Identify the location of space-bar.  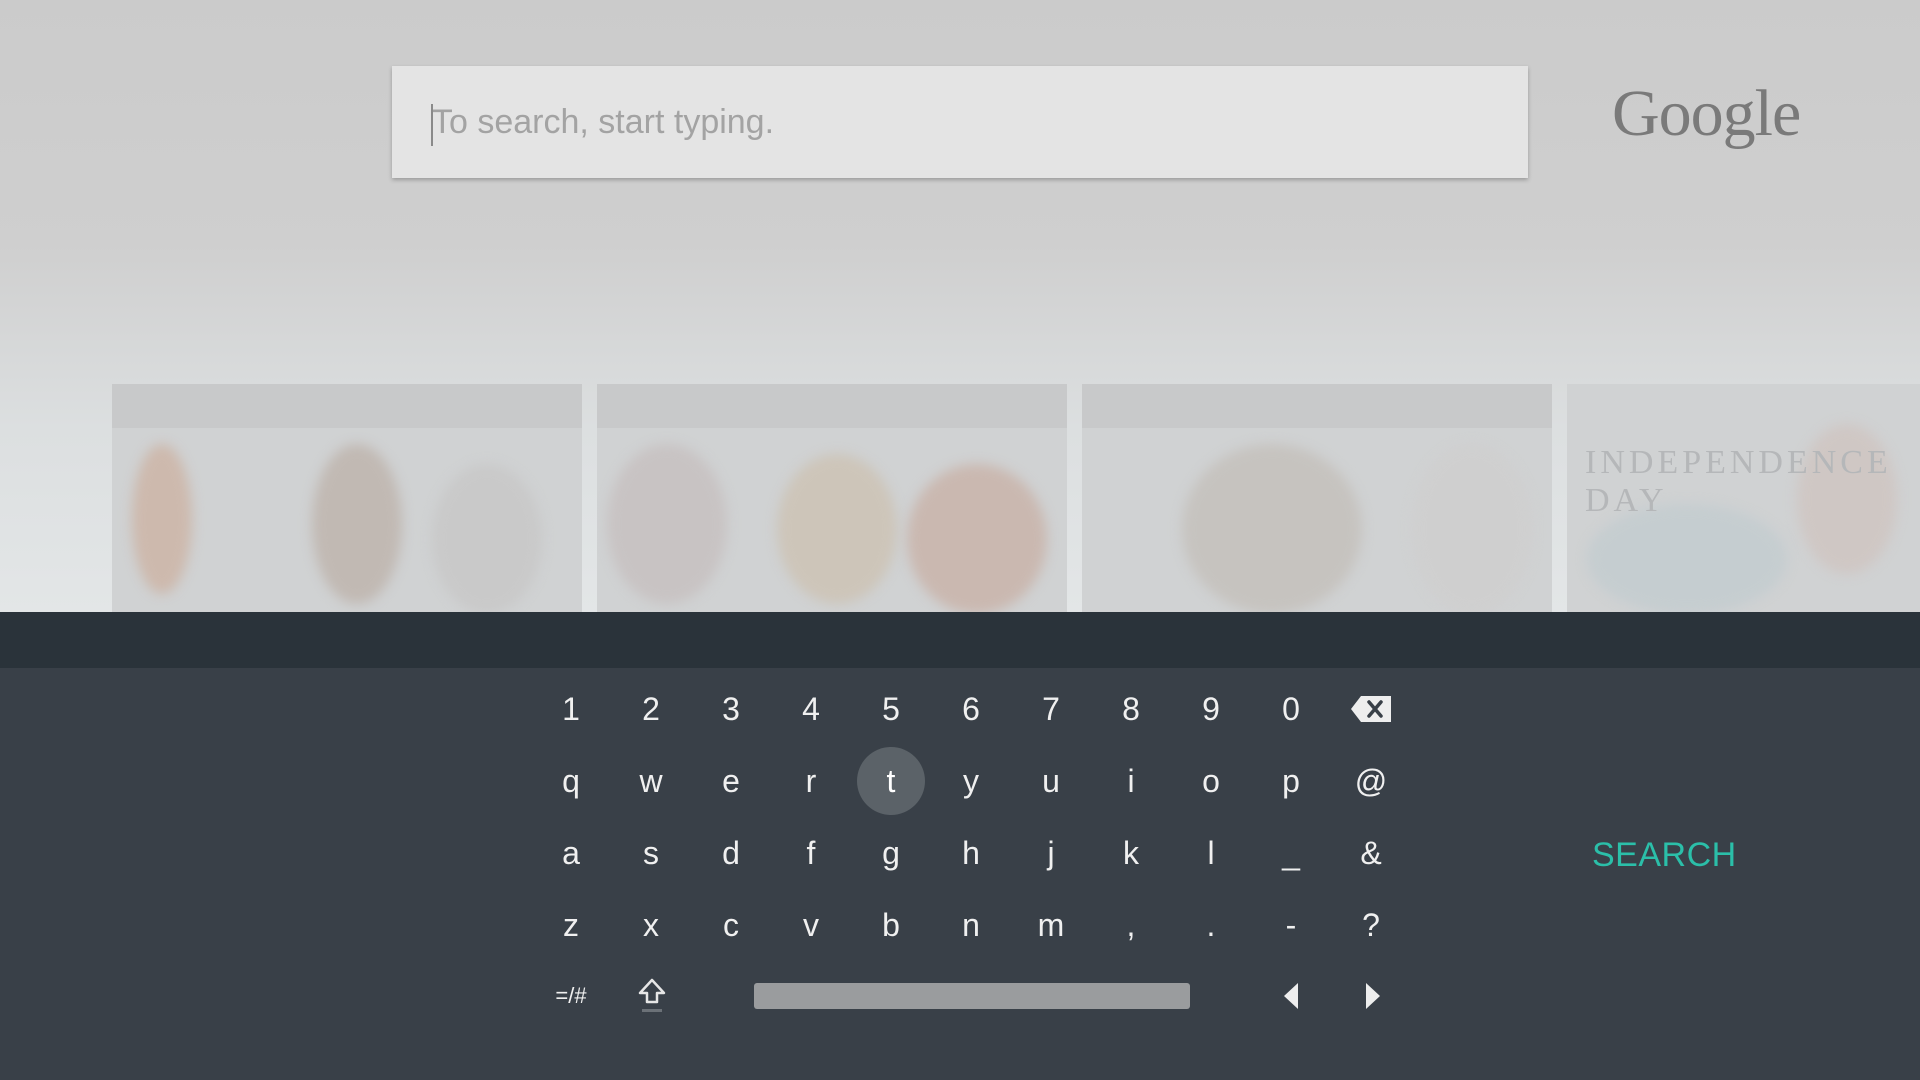
(972, 996).